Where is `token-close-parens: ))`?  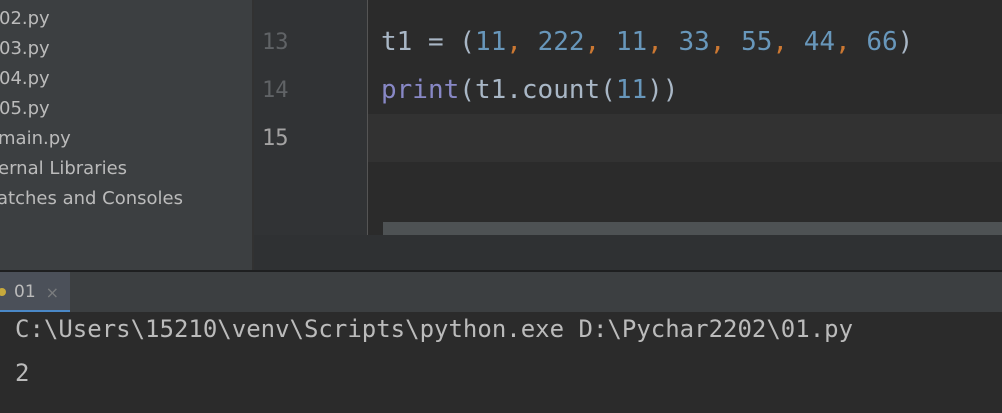 token-close-parens: )) is located at coordinates (663, 90).